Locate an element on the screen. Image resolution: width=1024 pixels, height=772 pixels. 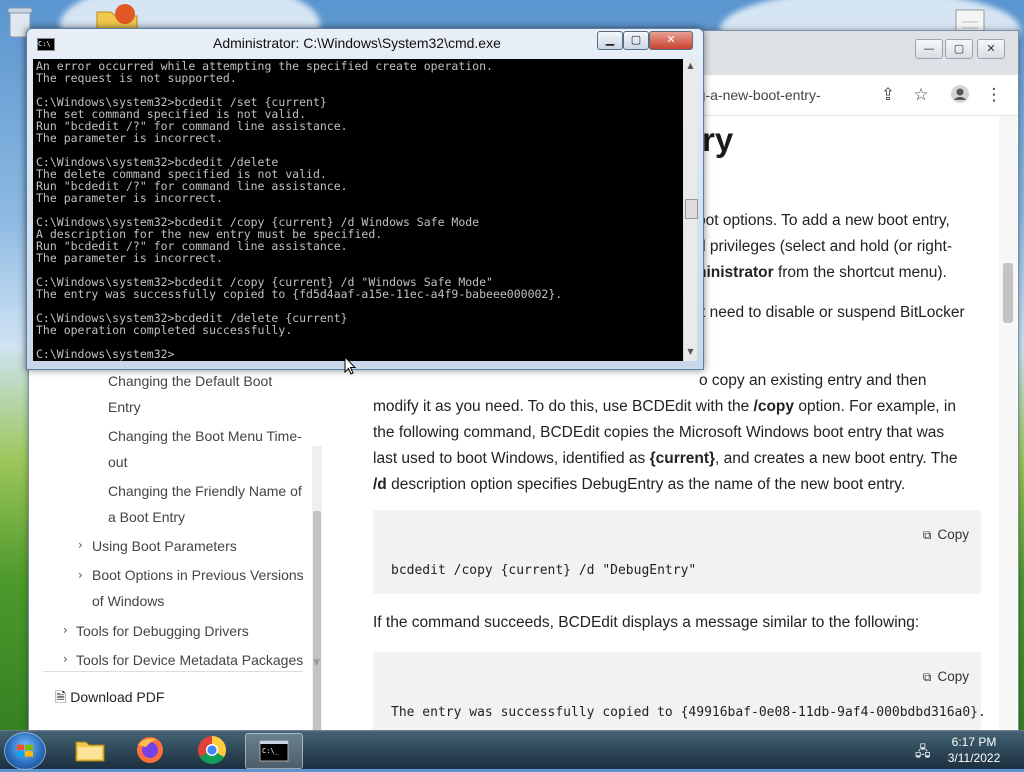
firefox-icon is located at coordinates (150, 750).